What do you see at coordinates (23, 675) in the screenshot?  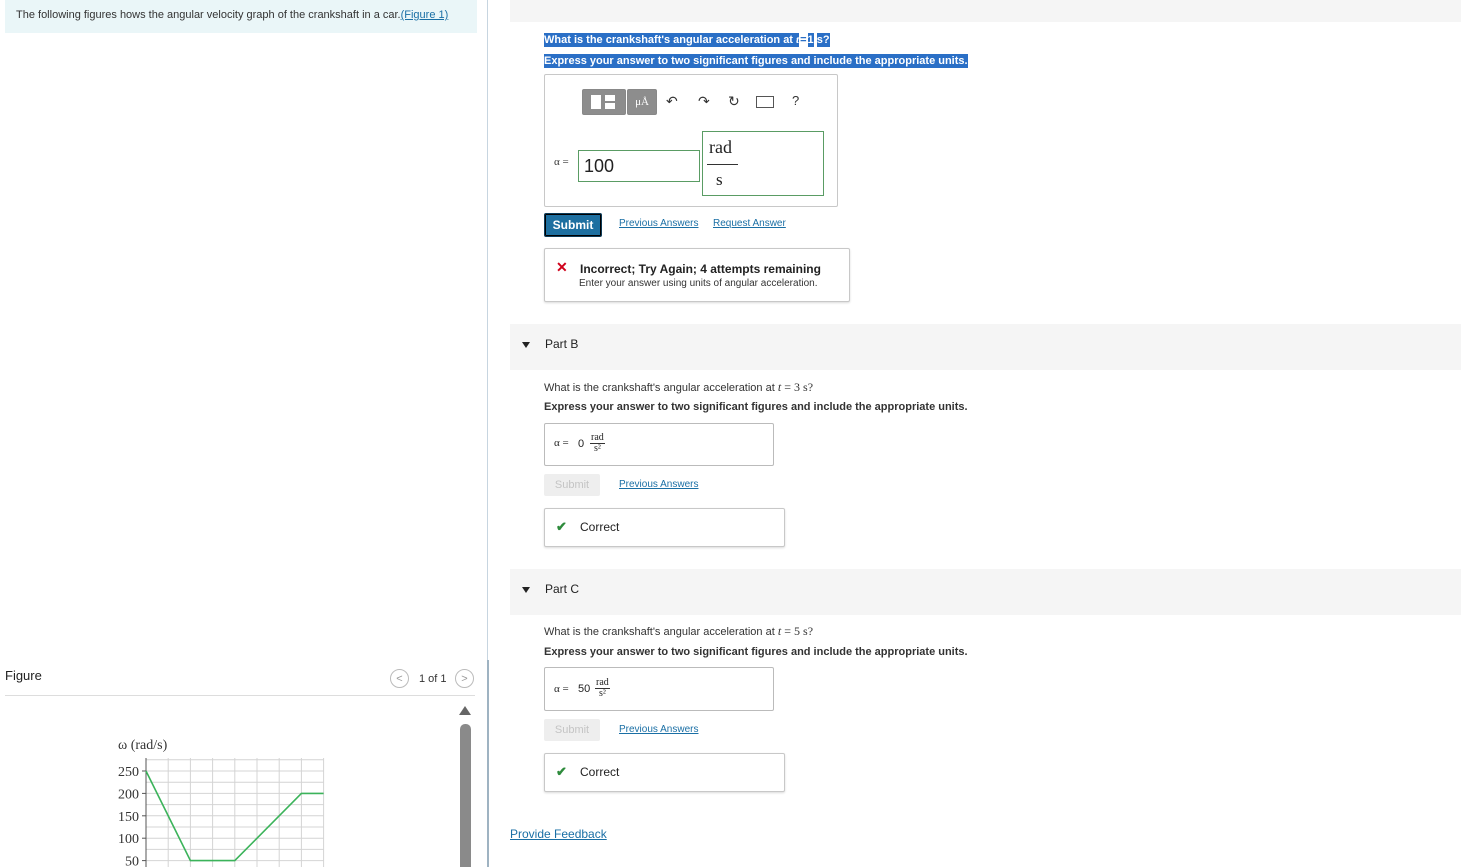 I see `figure-title: Figure` at bounding box center [23, 675].